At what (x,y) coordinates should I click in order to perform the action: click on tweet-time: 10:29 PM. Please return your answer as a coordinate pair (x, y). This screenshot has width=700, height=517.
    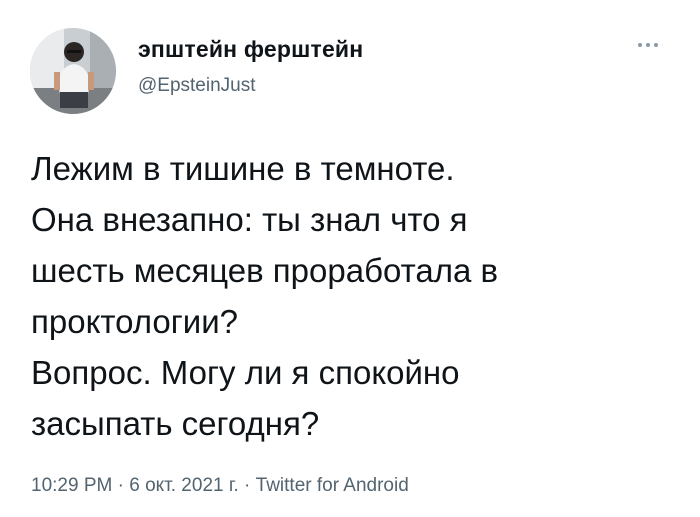
    Looking at the image, I should click on (71, 485).